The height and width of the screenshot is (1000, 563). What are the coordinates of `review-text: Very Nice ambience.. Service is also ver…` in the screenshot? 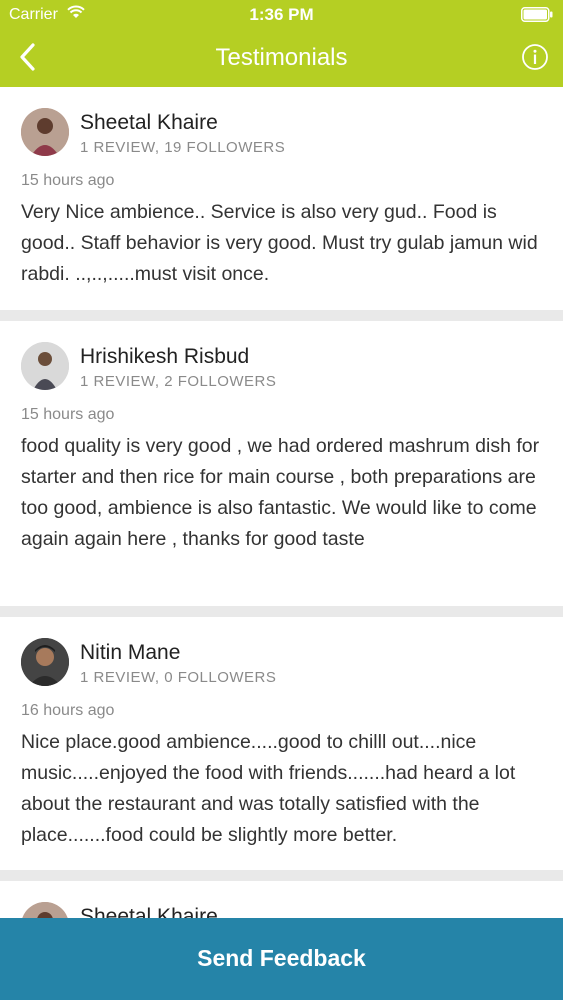 It's located at (279, 243).